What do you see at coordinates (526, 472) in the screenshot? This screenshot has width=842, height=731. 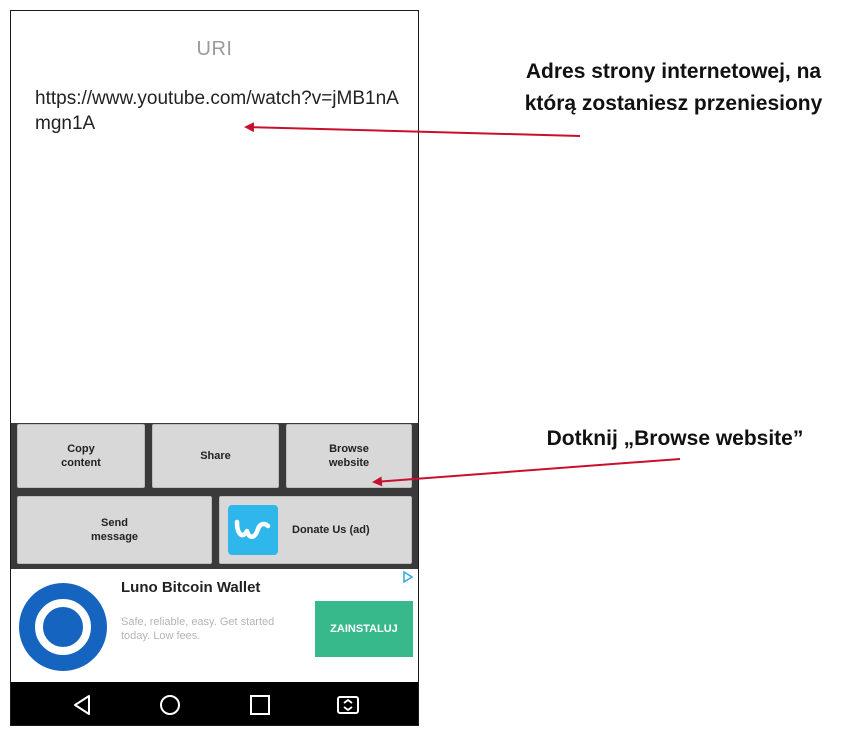 I see `browse-arrow` at bounding box center [526, 472].